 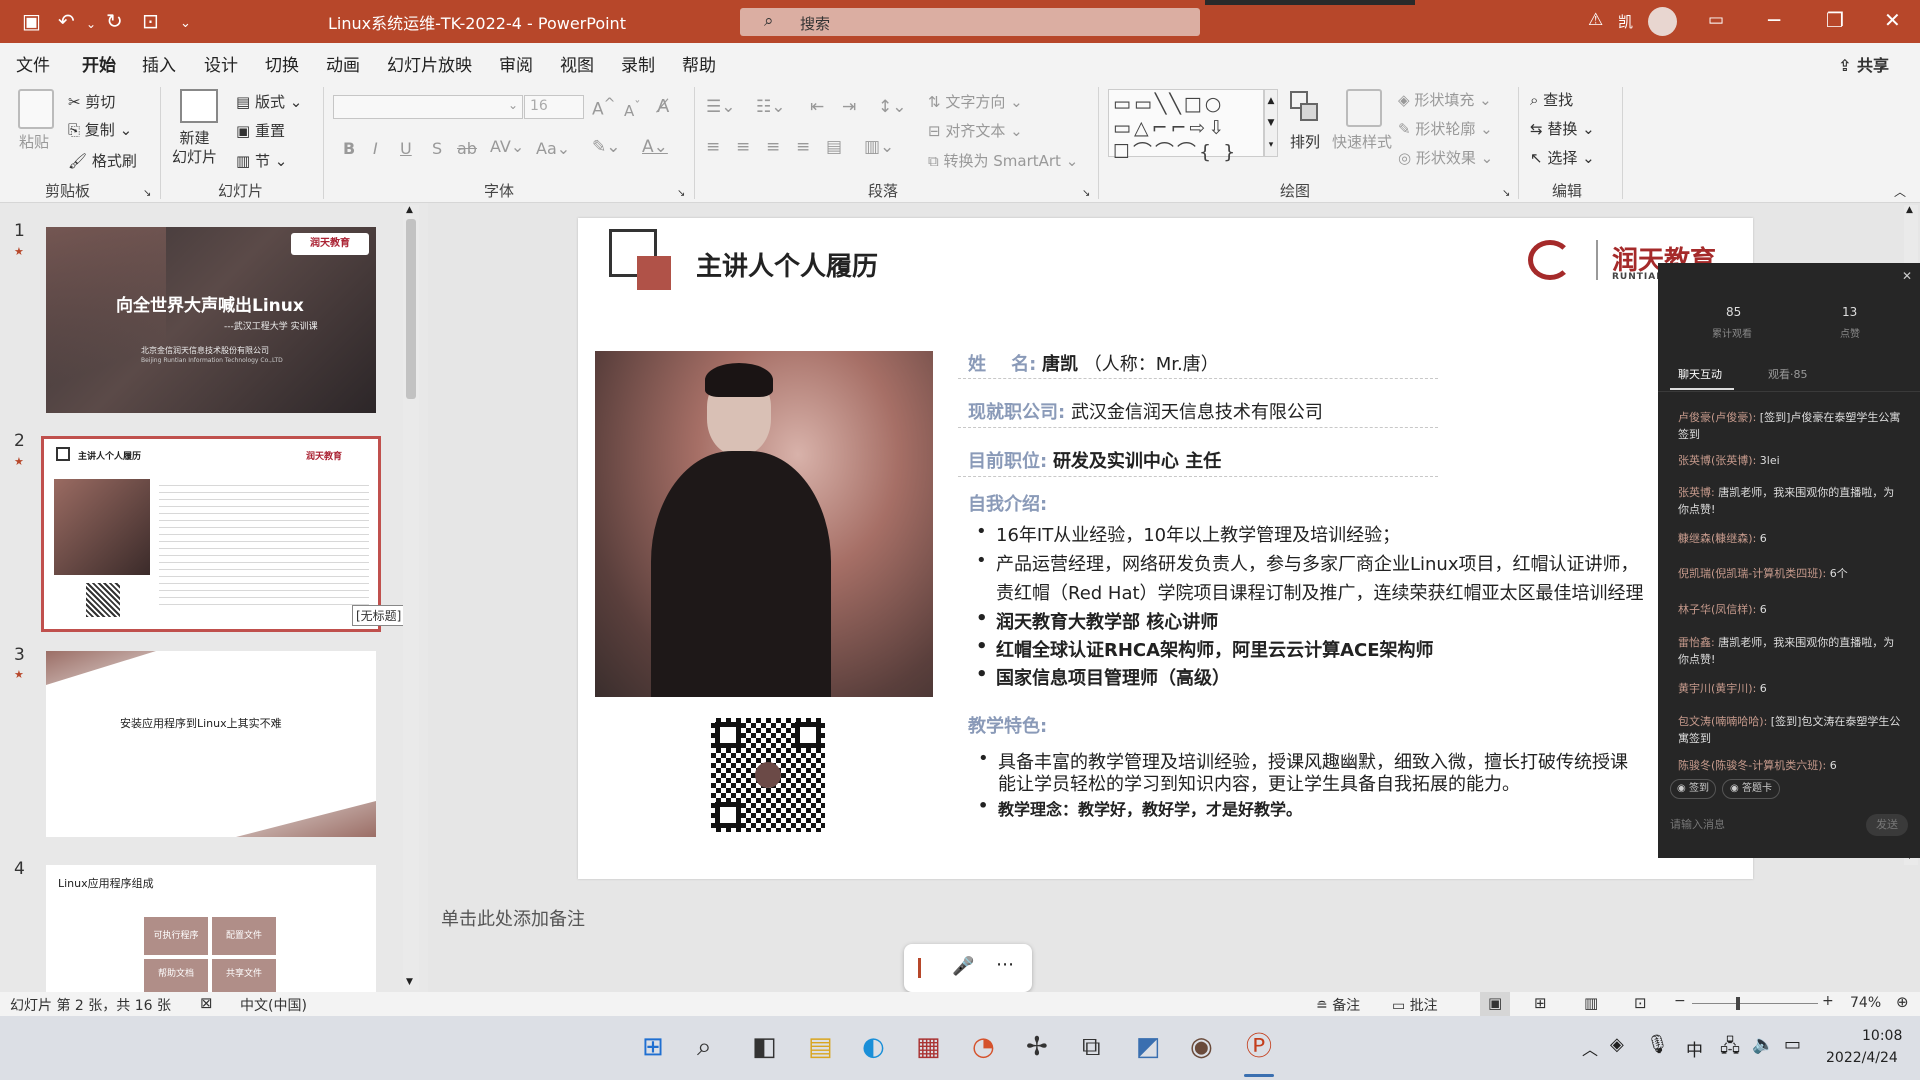 What do you see at coordinates (773, 147) in the screenshot?
I see `align-right-icon: ≡` at bounding box center [773, 147].